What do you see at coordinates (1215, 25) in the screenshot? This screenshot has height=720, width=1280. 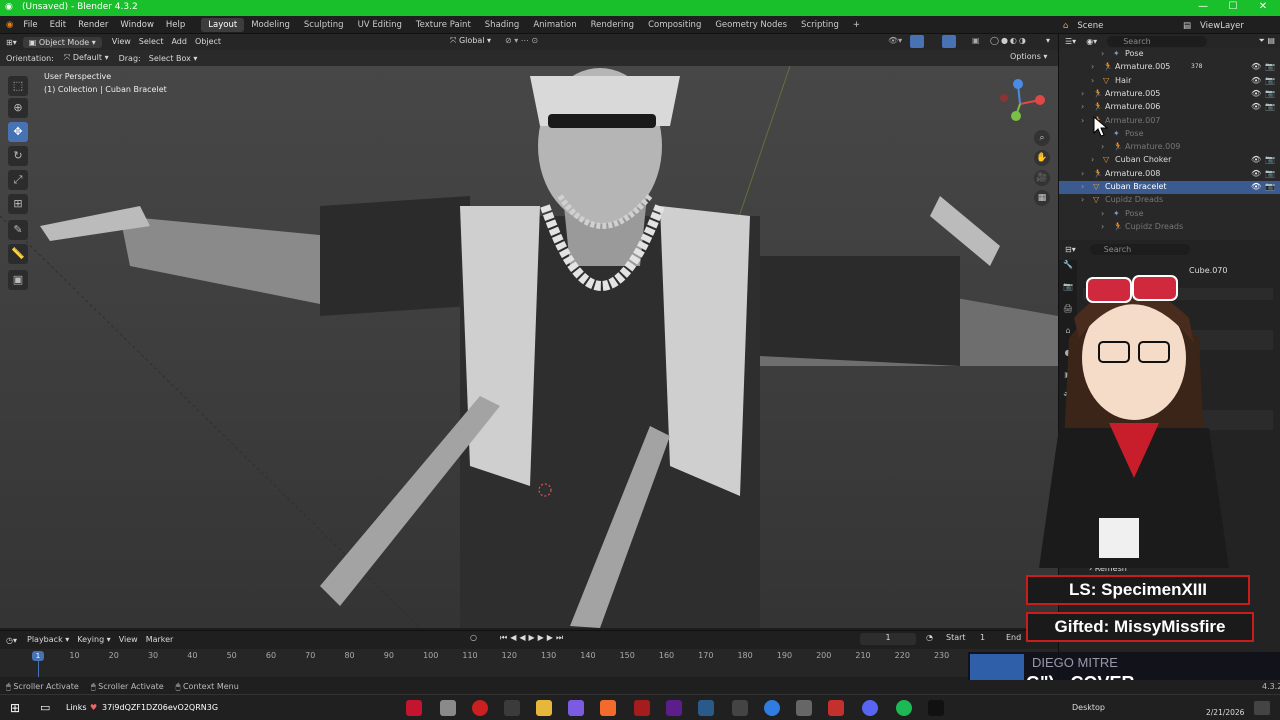 I see `view-layer-selector: ▤ ViewLayer` at bounding box center [1215, 25].